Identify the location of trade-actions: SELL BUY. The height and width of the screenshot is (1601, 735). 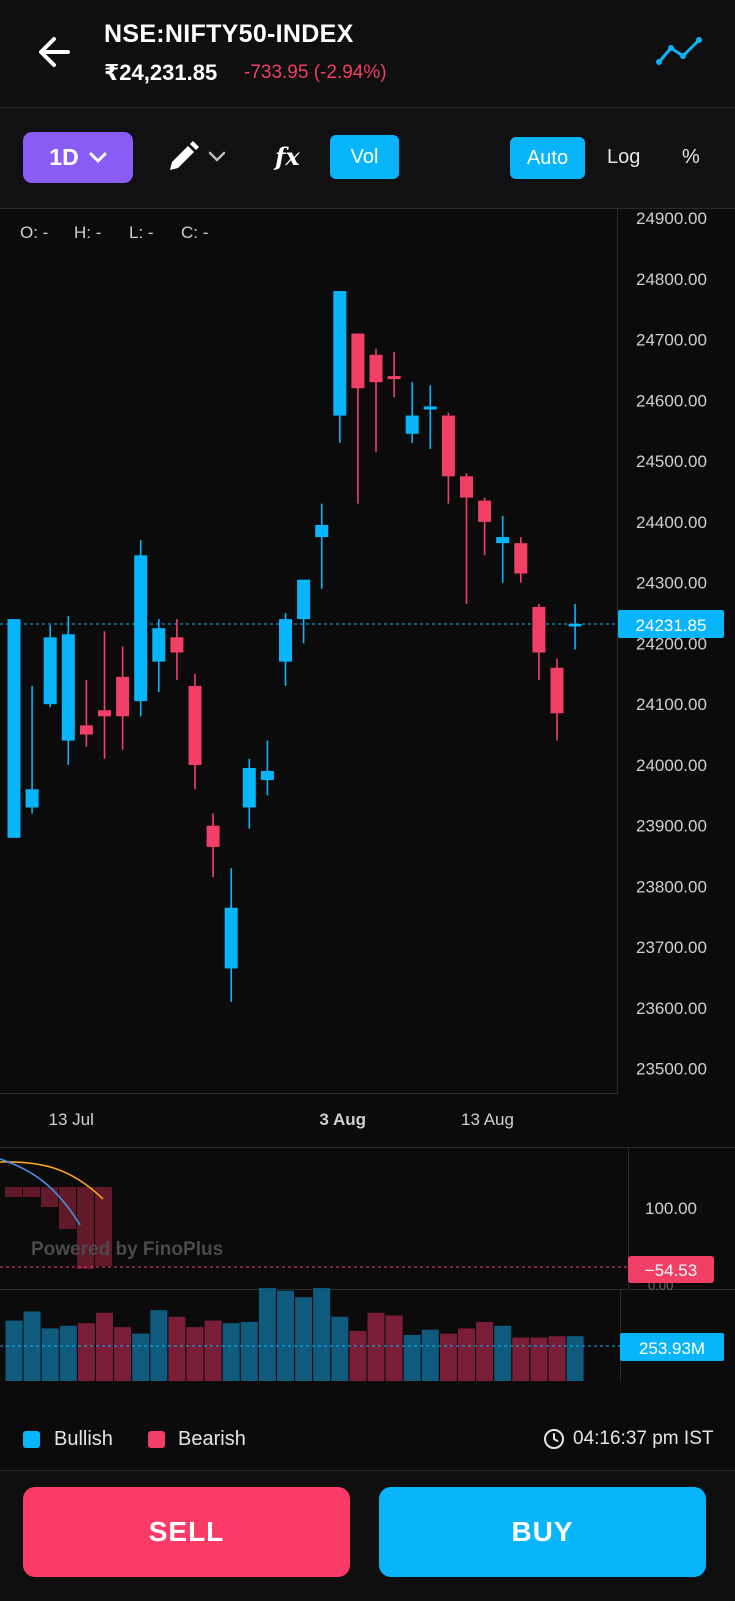
(367, 1535).